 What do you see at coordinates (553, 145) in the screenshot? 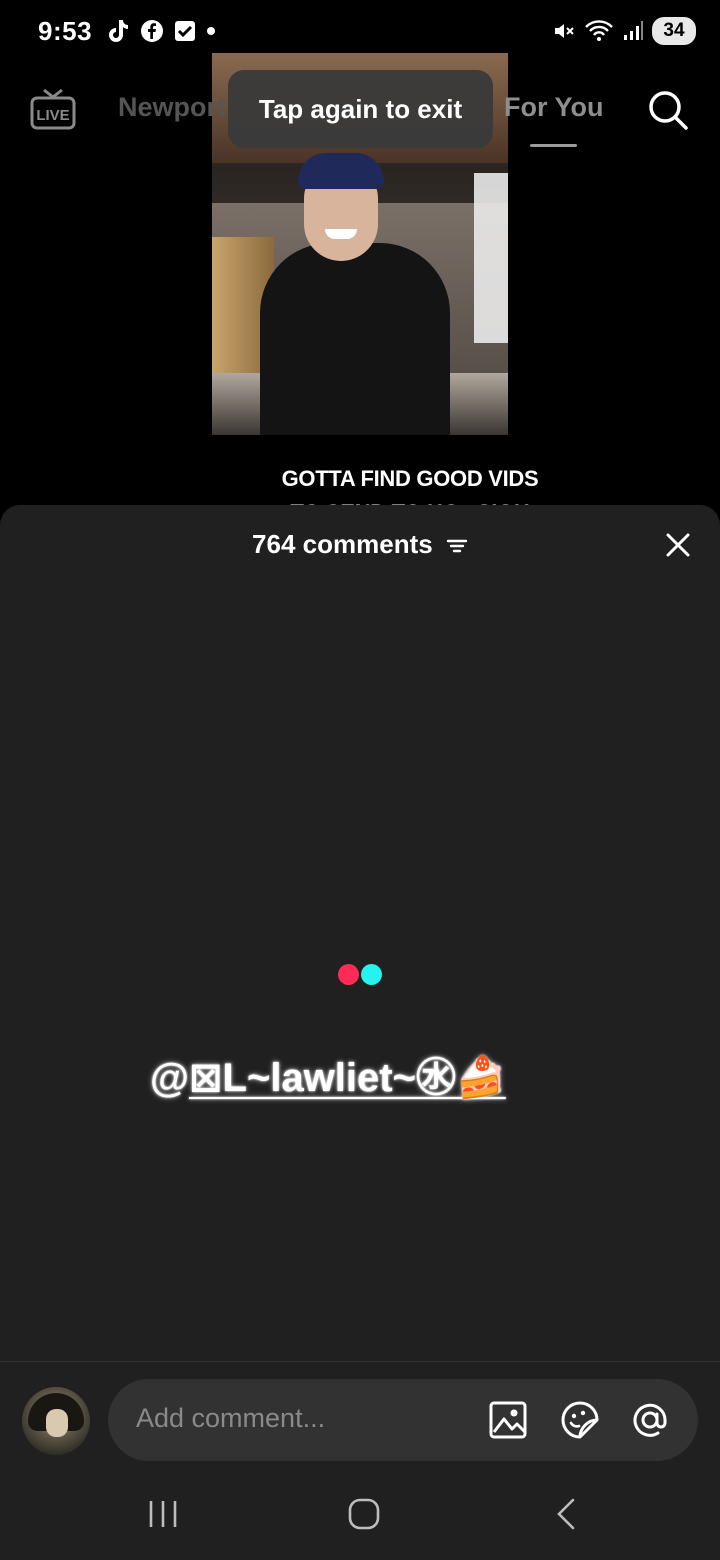
I see `tab-for-you-indicator` at bounding box center [553, 145].